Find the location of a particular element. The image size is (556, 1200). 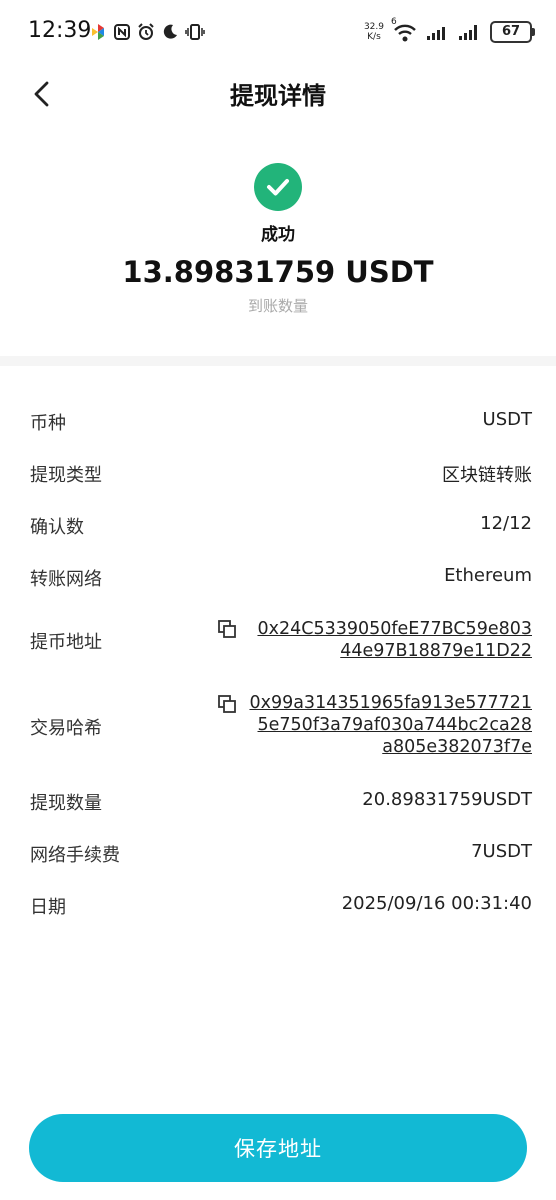

currency-label: 币种 is located at coordinates (48, 423).